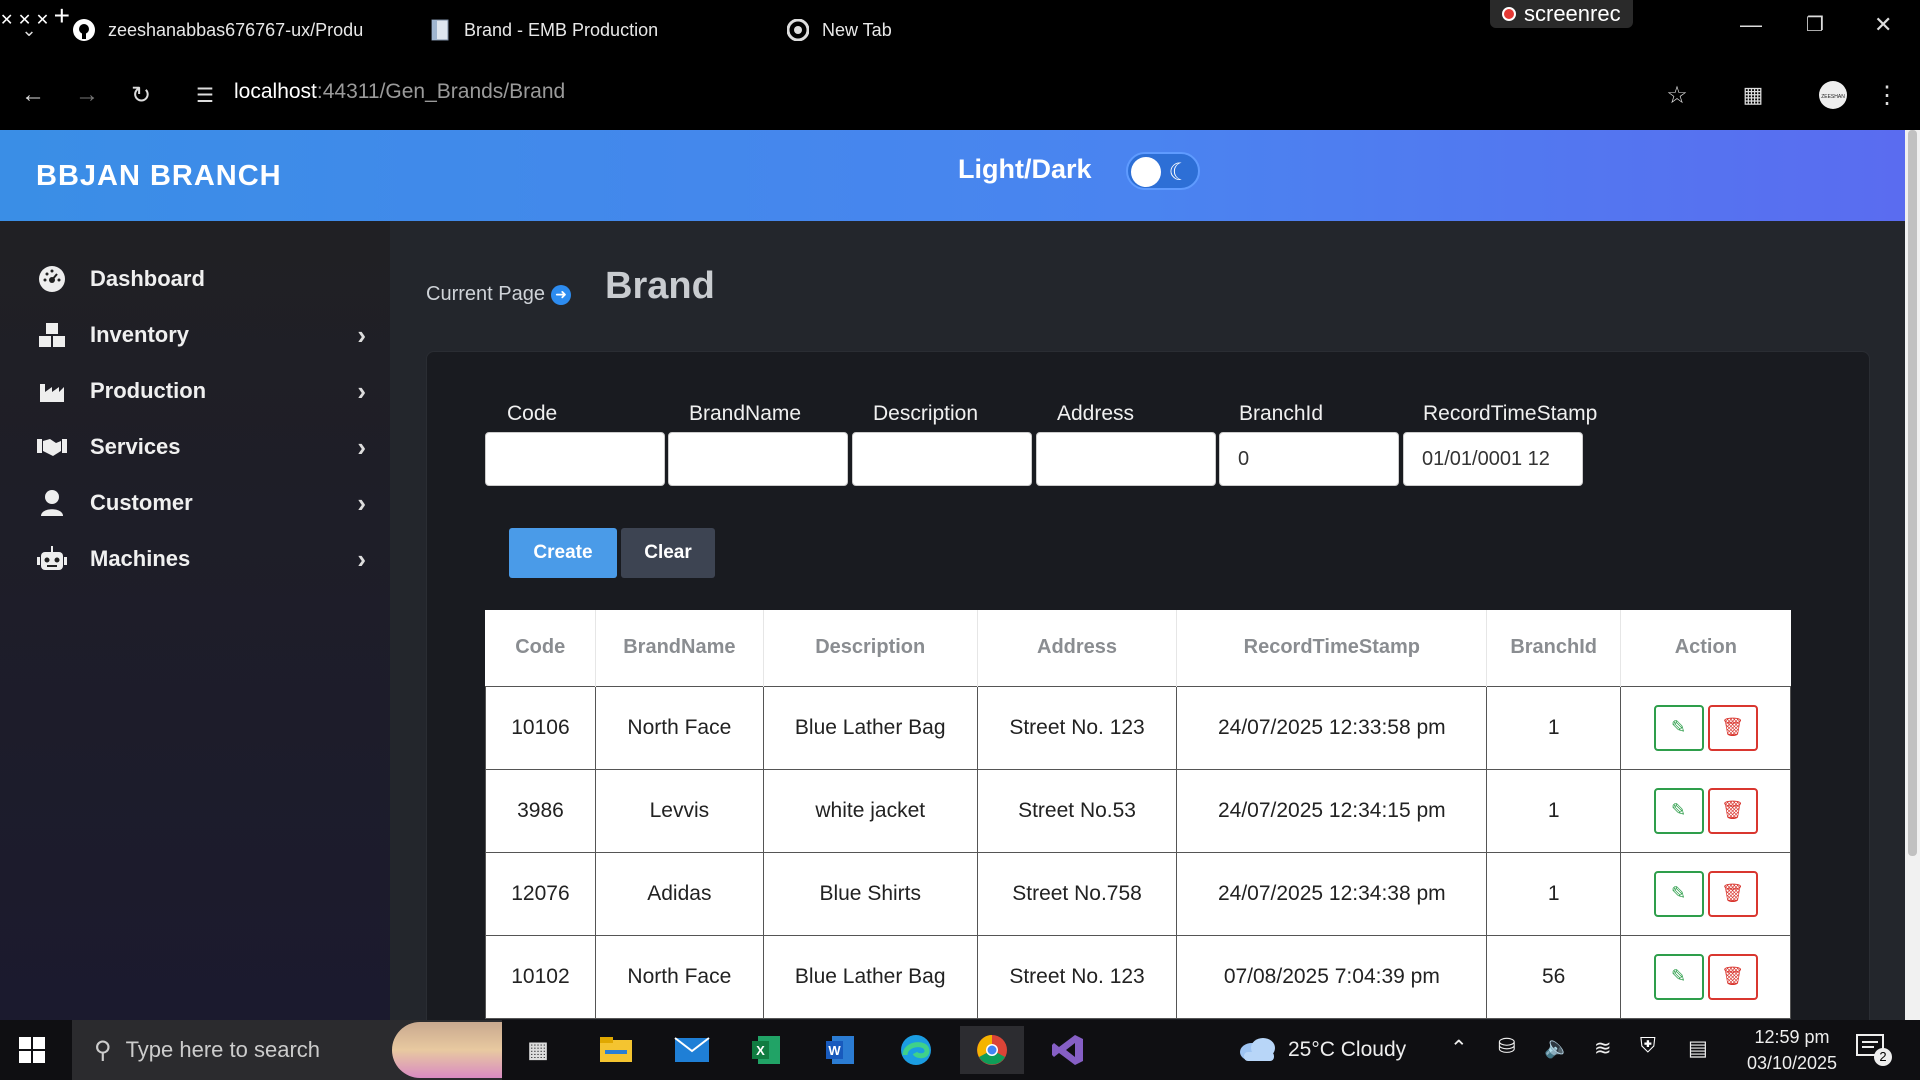  I want to click on cell-recordtimestamp: 07/08/2025 7:04:39 pm, so click(1332, 976).